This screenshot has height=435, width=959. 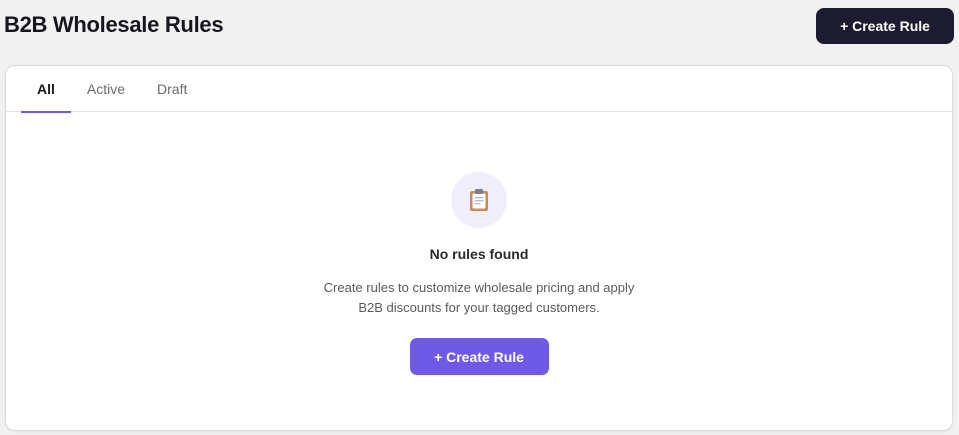 What do you see at coordinates (479, 307) in the screenshot?
I see `empty-state-description-line-2: B2B discounts for your tagged customers.` at bounding box center [479, 307].